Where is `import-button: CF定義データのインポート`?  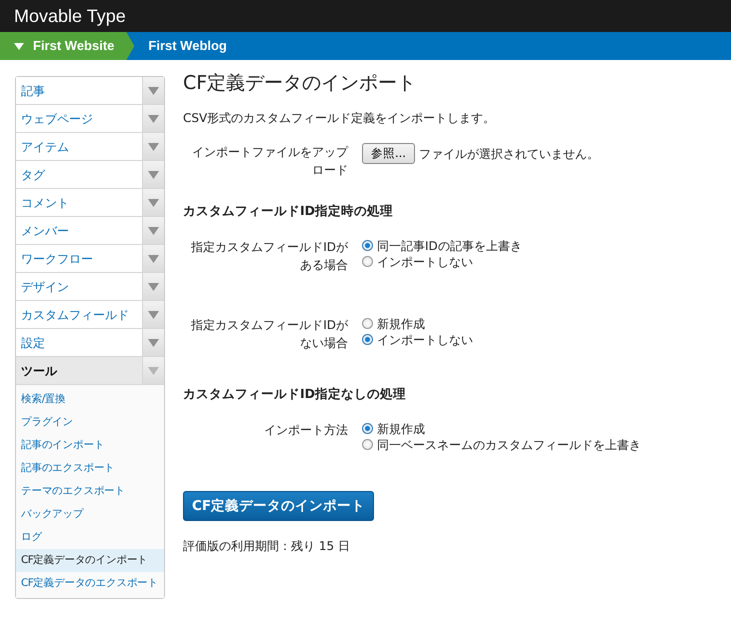
import-button: CF定義データのインポート is located at coordinates (278, 506).